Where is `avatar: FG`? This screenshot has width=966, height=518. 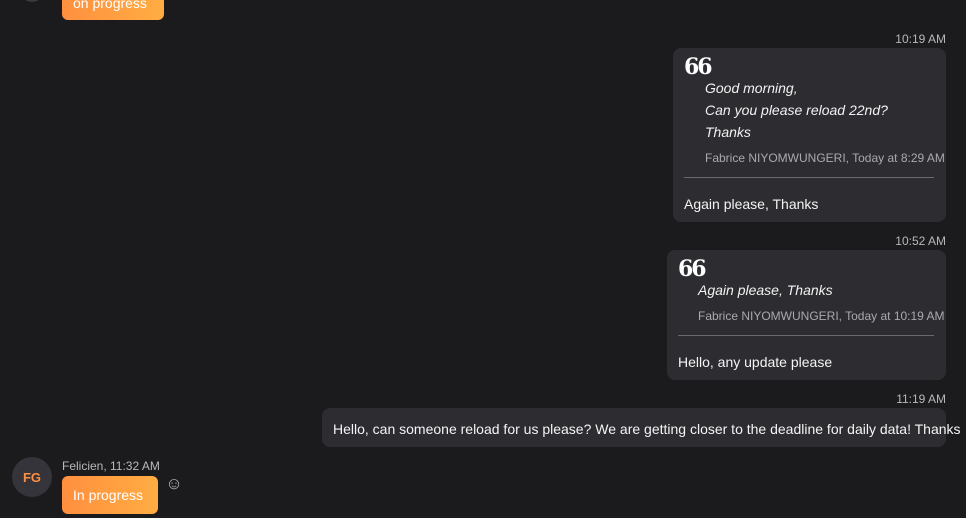 avatar: FG is located at coordinates (32, 477).